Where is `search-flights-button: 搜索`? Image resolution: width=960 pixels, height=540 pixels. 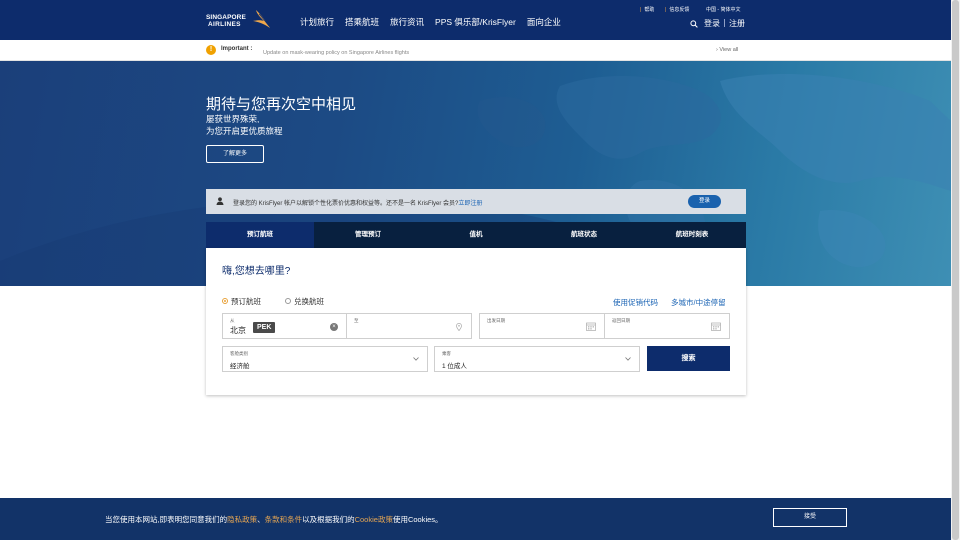 search-flights-button: 搜索 is located at coordinates (688, 358).